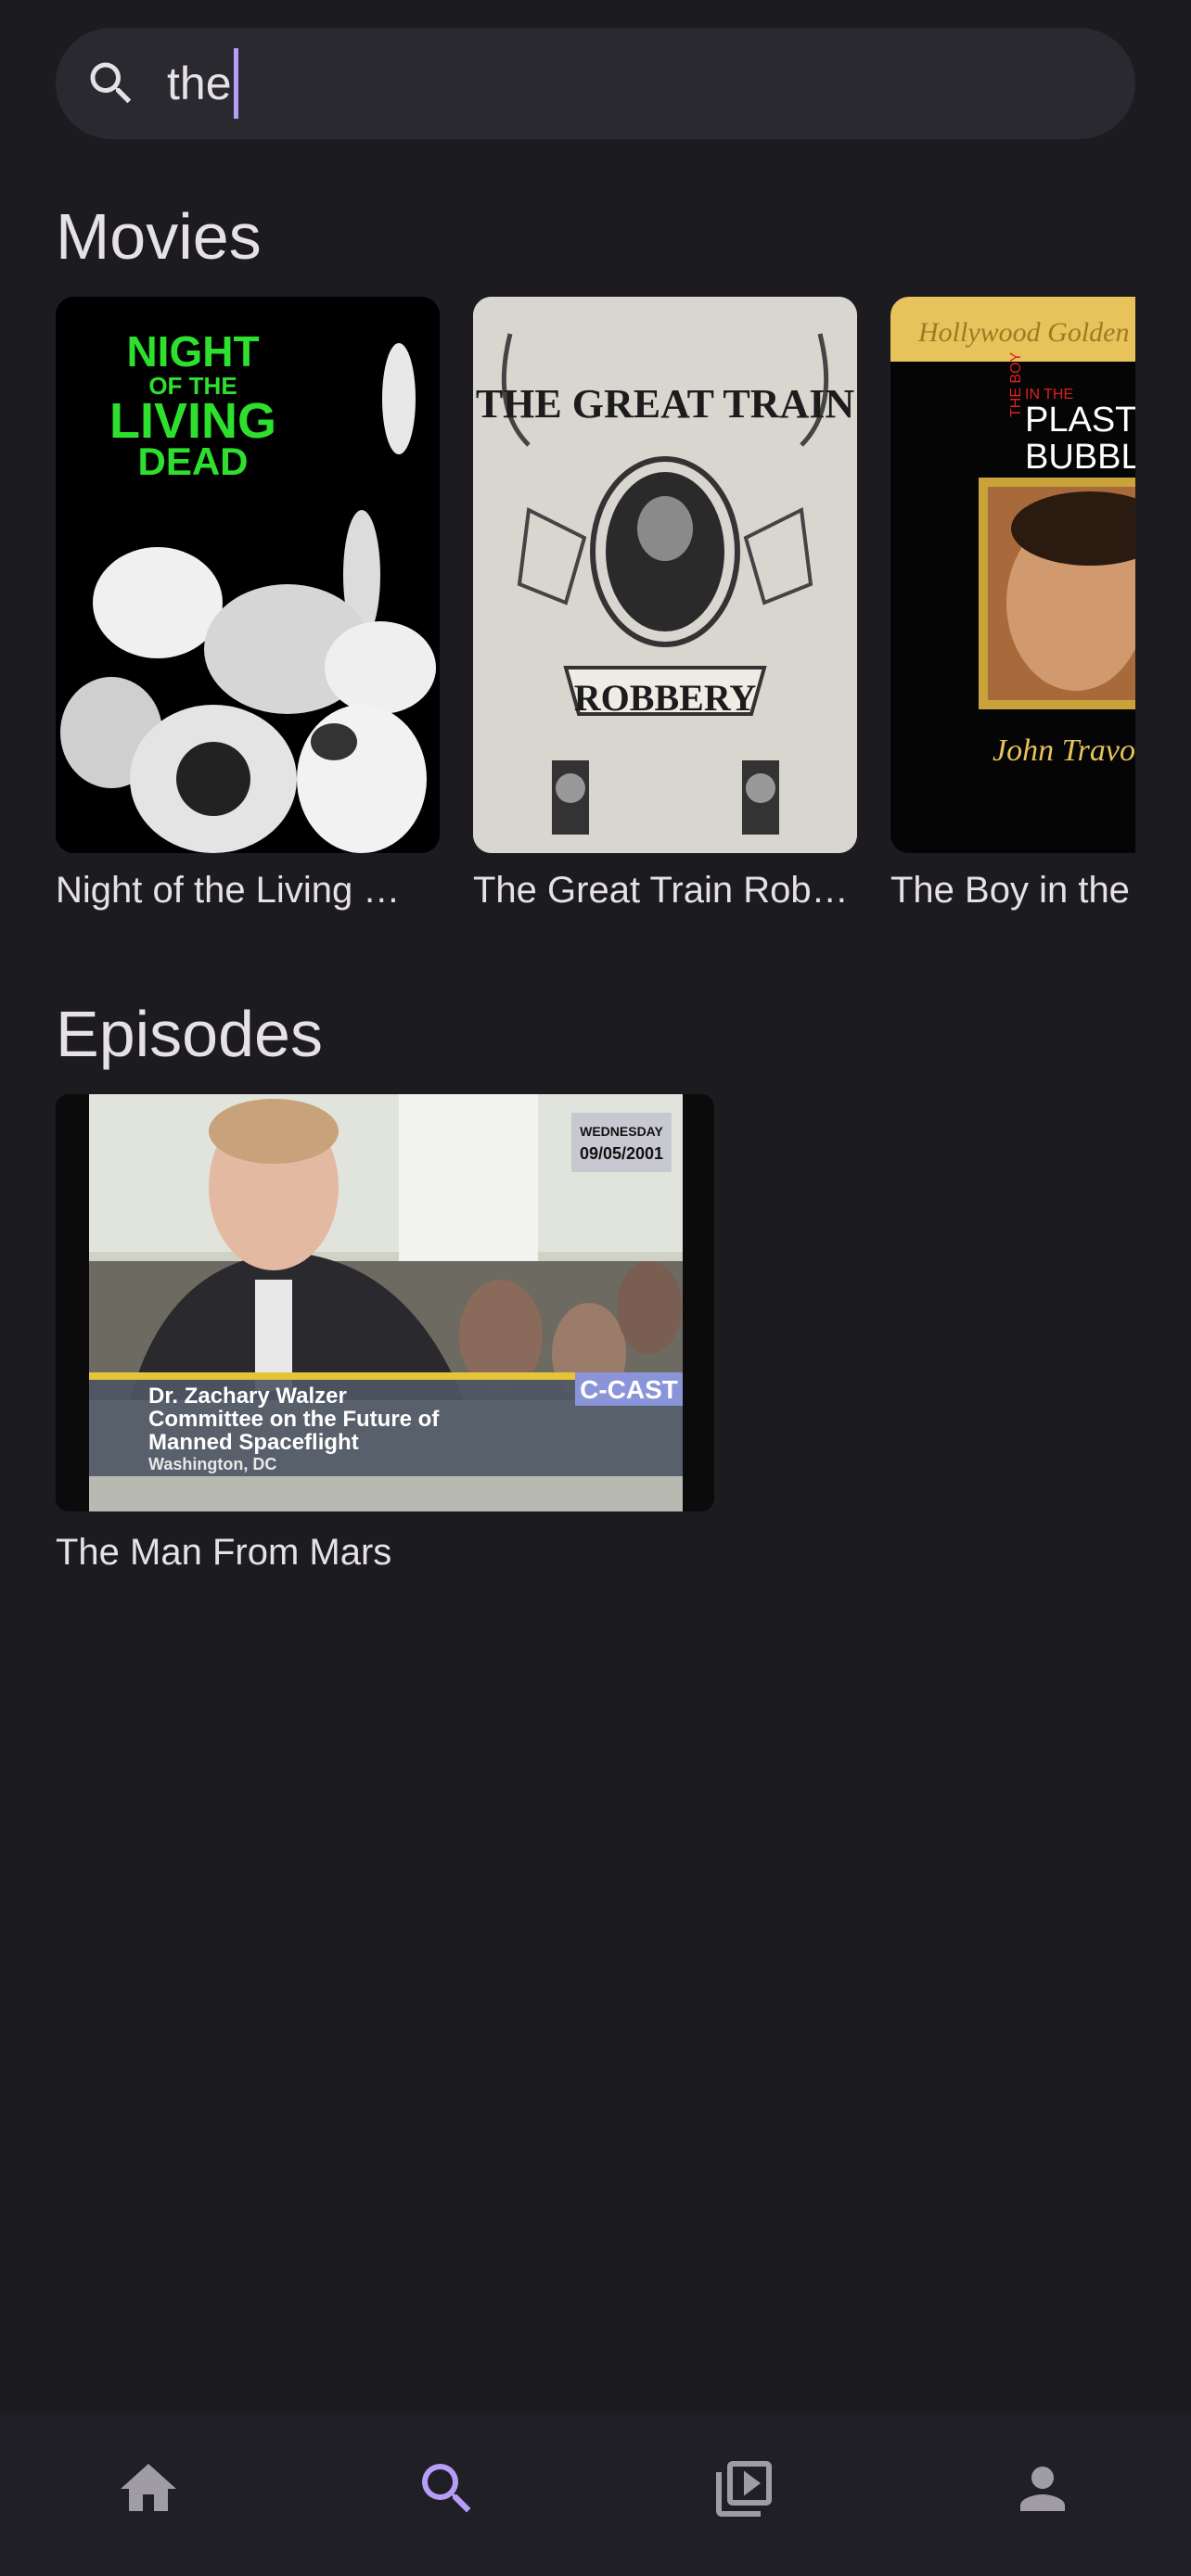  I want to click on movie-poster: THE GREAT TRAIN ROBBERY, so click(665, 575).